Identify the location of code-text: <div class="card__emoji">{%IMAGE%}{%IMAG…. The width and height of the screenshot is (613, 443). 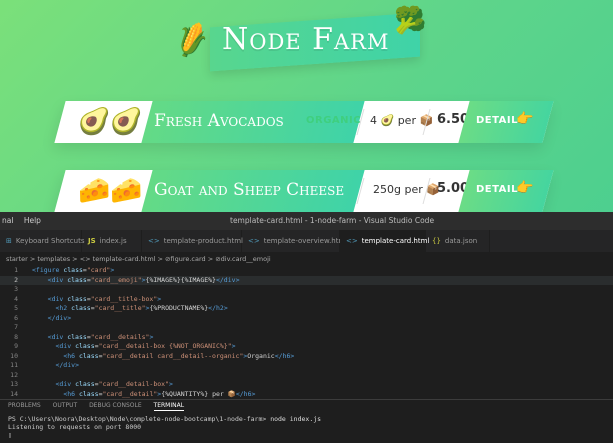
(143, 279).